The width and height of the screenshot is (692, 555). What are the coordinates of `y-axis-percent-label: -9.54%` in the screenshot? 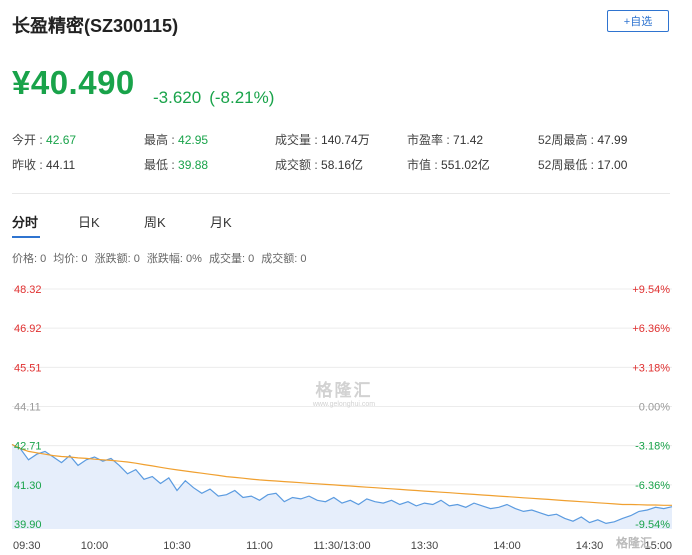 It's located at (652, 525).